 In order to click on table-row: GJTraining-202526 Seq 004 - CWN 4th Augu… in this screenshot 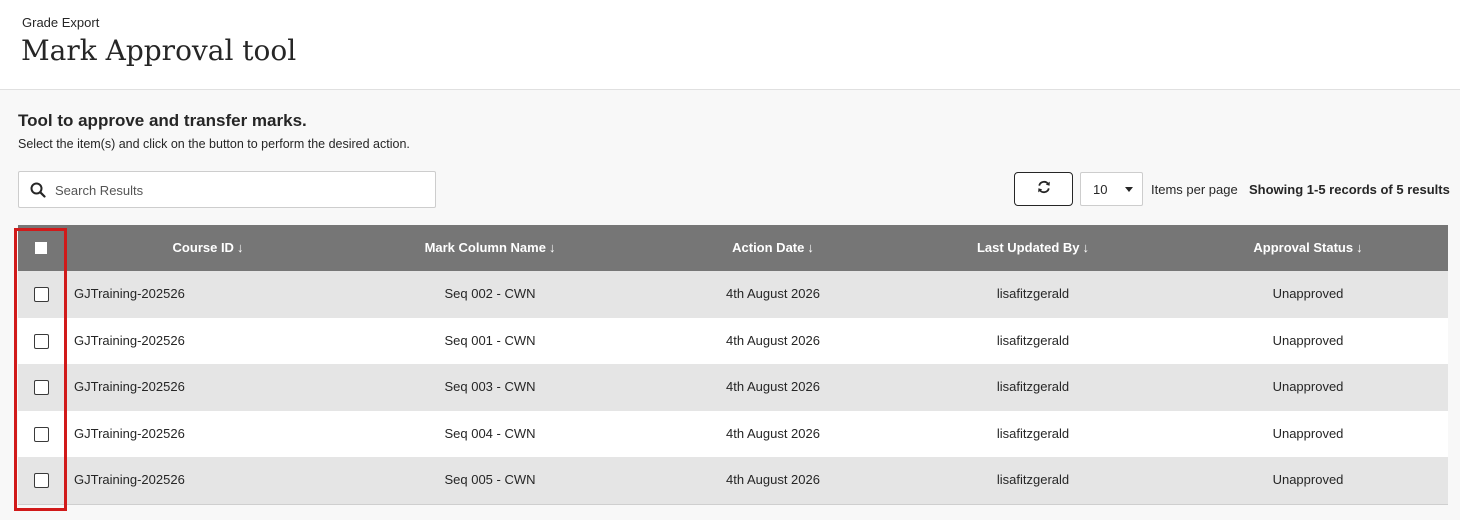, I will do `click(733, 433)`.